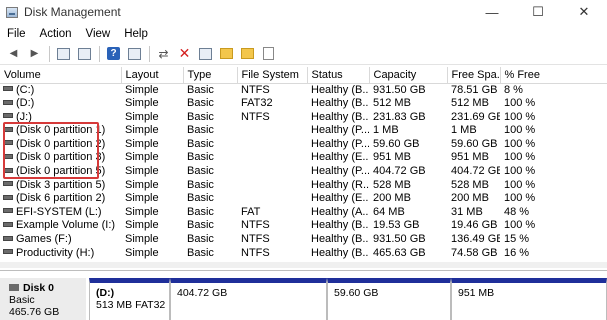  What do you see at coordinates (517, 211) in the screenshot?
I see `cell-percent-free: 48 %` at bounding box center [517, 211].